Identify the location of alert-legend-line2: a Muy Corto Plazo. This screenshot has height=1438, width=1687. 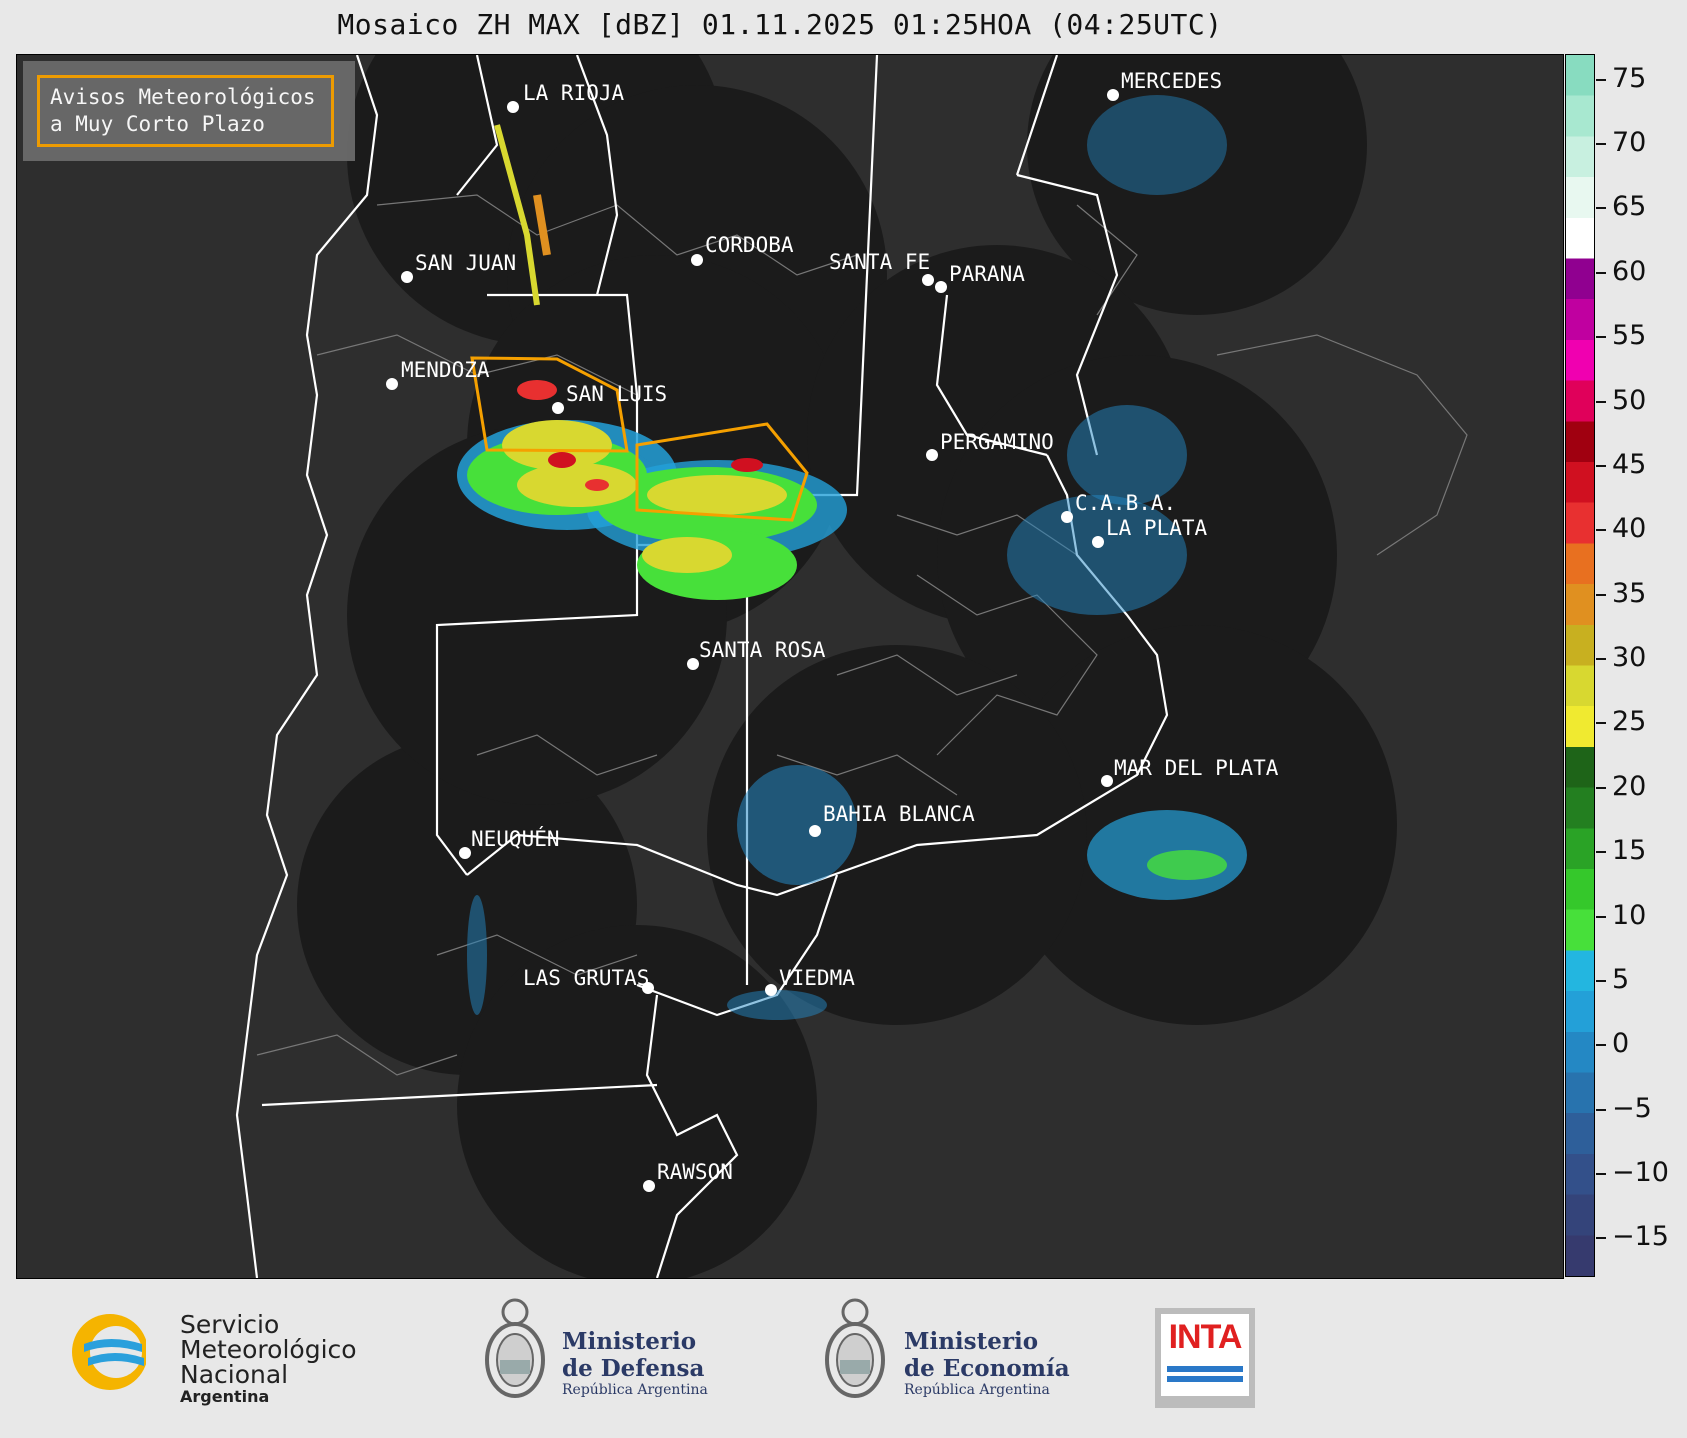
(157, 124).